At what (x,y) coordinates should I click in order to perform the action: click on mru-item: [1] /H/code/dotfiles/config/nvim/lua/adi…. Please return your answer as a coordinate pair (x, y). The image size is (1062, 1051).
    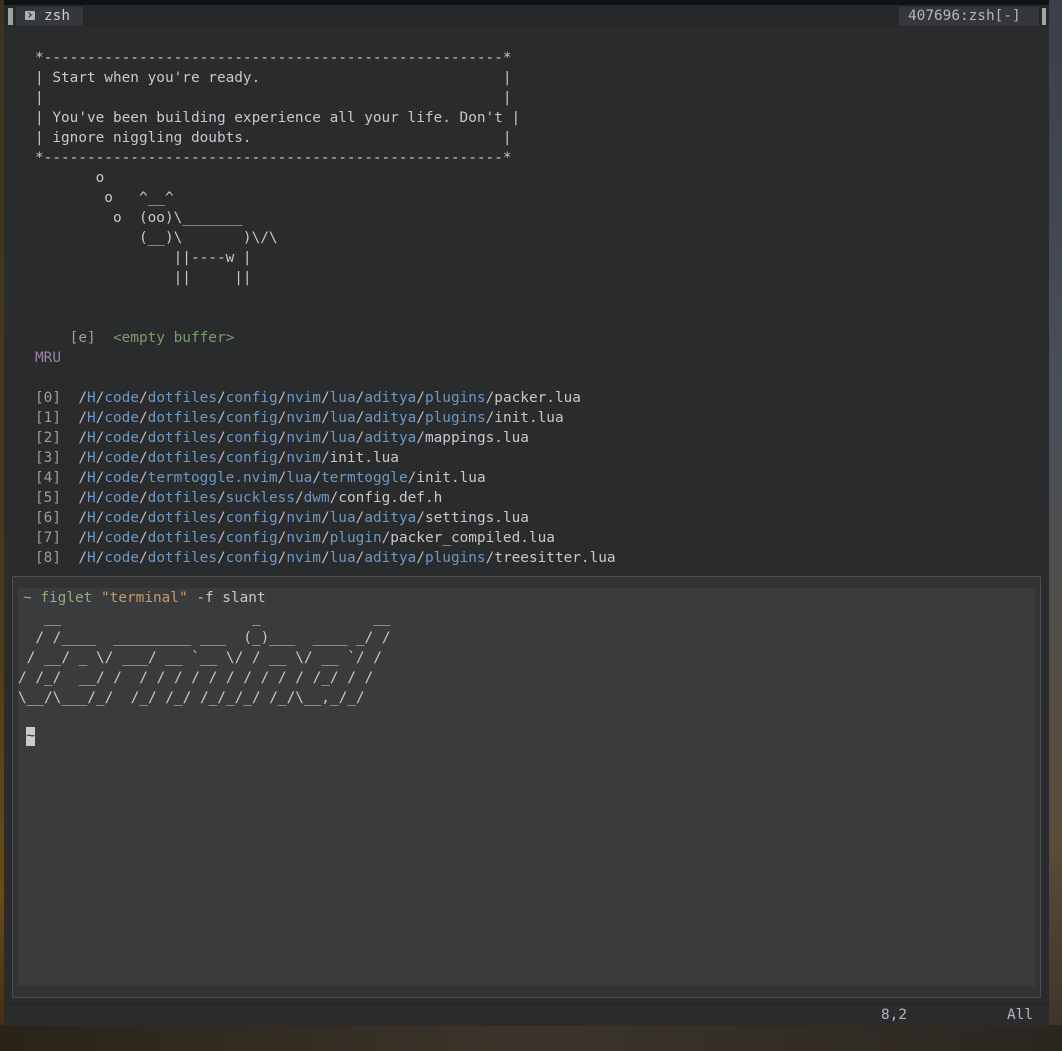
    Looking at the image, I should click on (299, 418).